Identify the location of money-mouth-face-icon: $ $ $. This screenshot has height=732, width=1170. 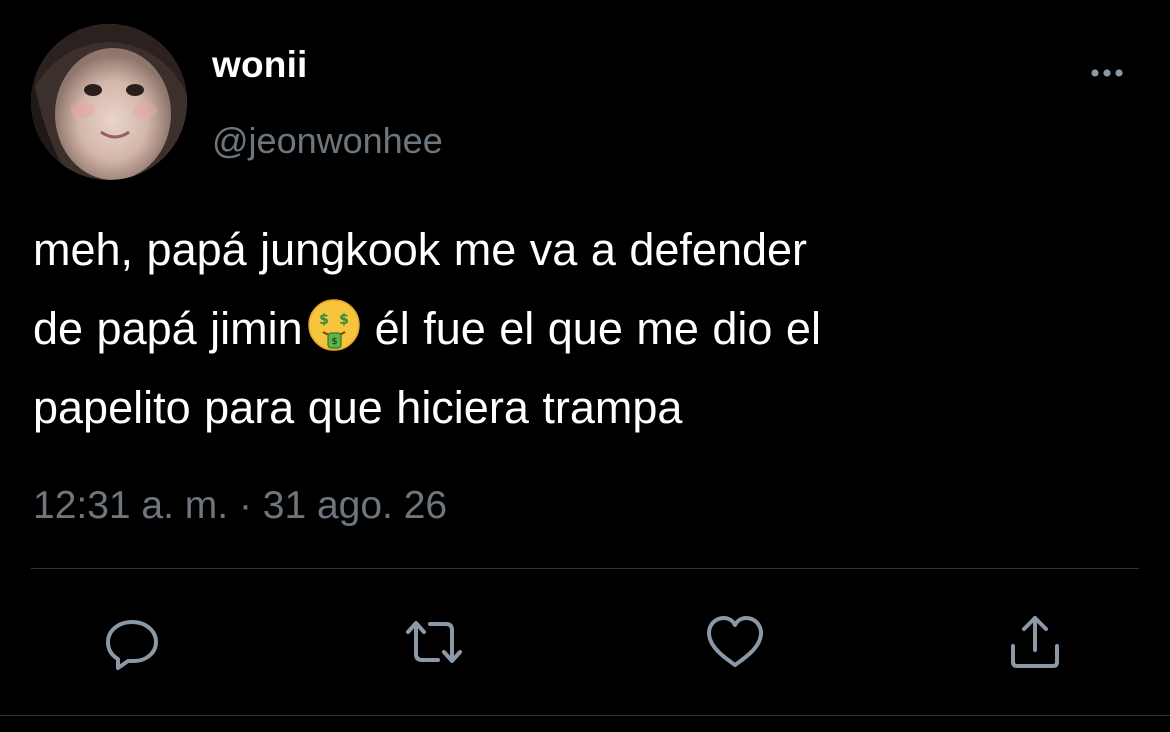
(334, 324).